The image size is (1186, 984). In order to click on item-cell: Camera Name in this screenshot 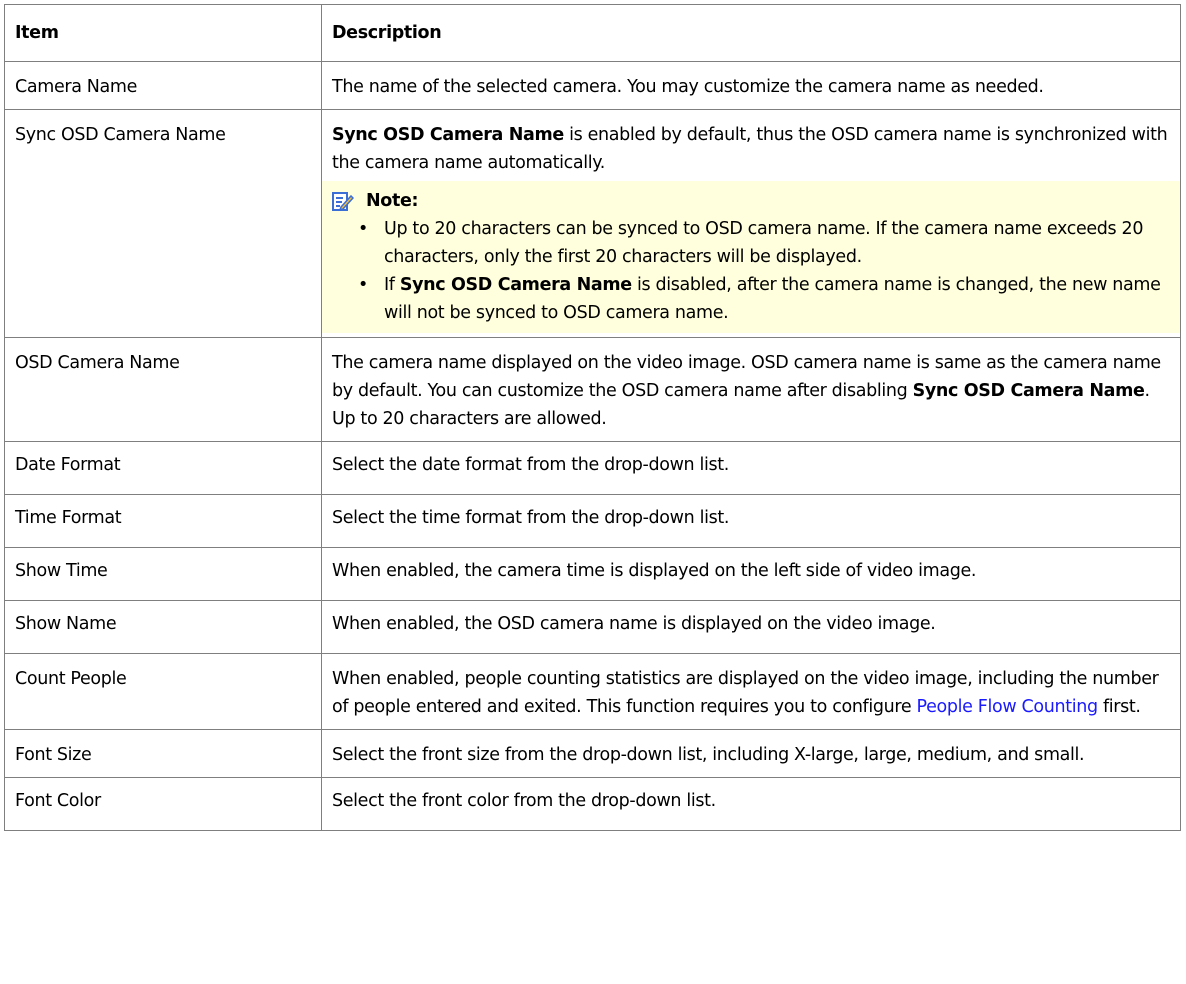, I will do `click(163, 85)`.